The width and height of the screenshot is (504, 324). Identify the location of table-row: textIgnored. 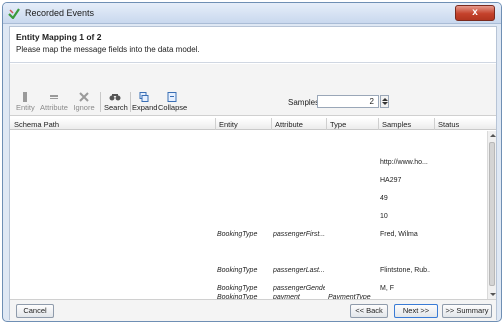
(249, 144).